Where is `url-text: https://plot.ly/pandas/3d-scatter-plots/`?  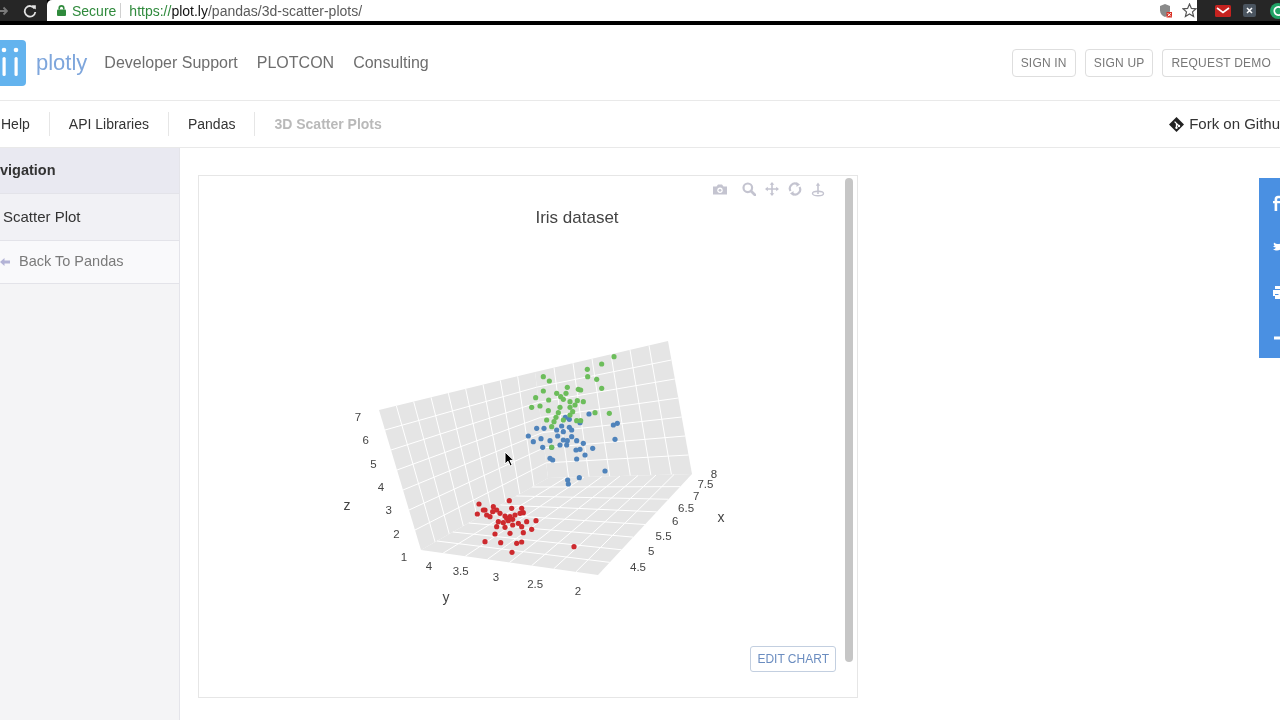
url-text: https://plot.ly/pandas/3d-scatter-plots/ is located at coordinates (246, 10).